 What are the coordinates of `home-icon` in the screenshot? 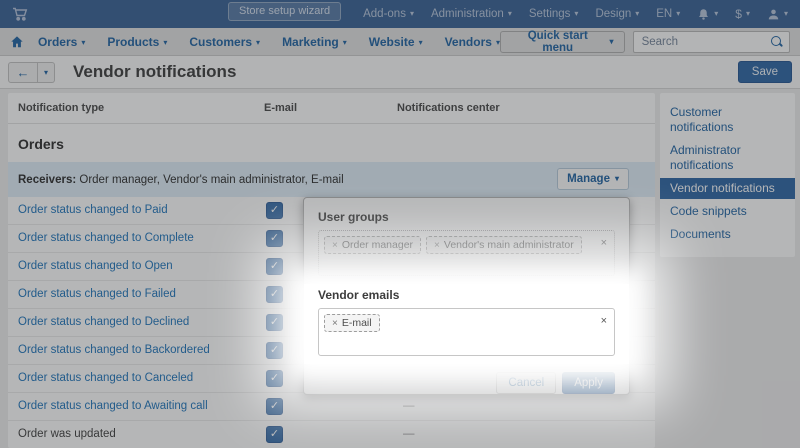 It's located at (17, 42).